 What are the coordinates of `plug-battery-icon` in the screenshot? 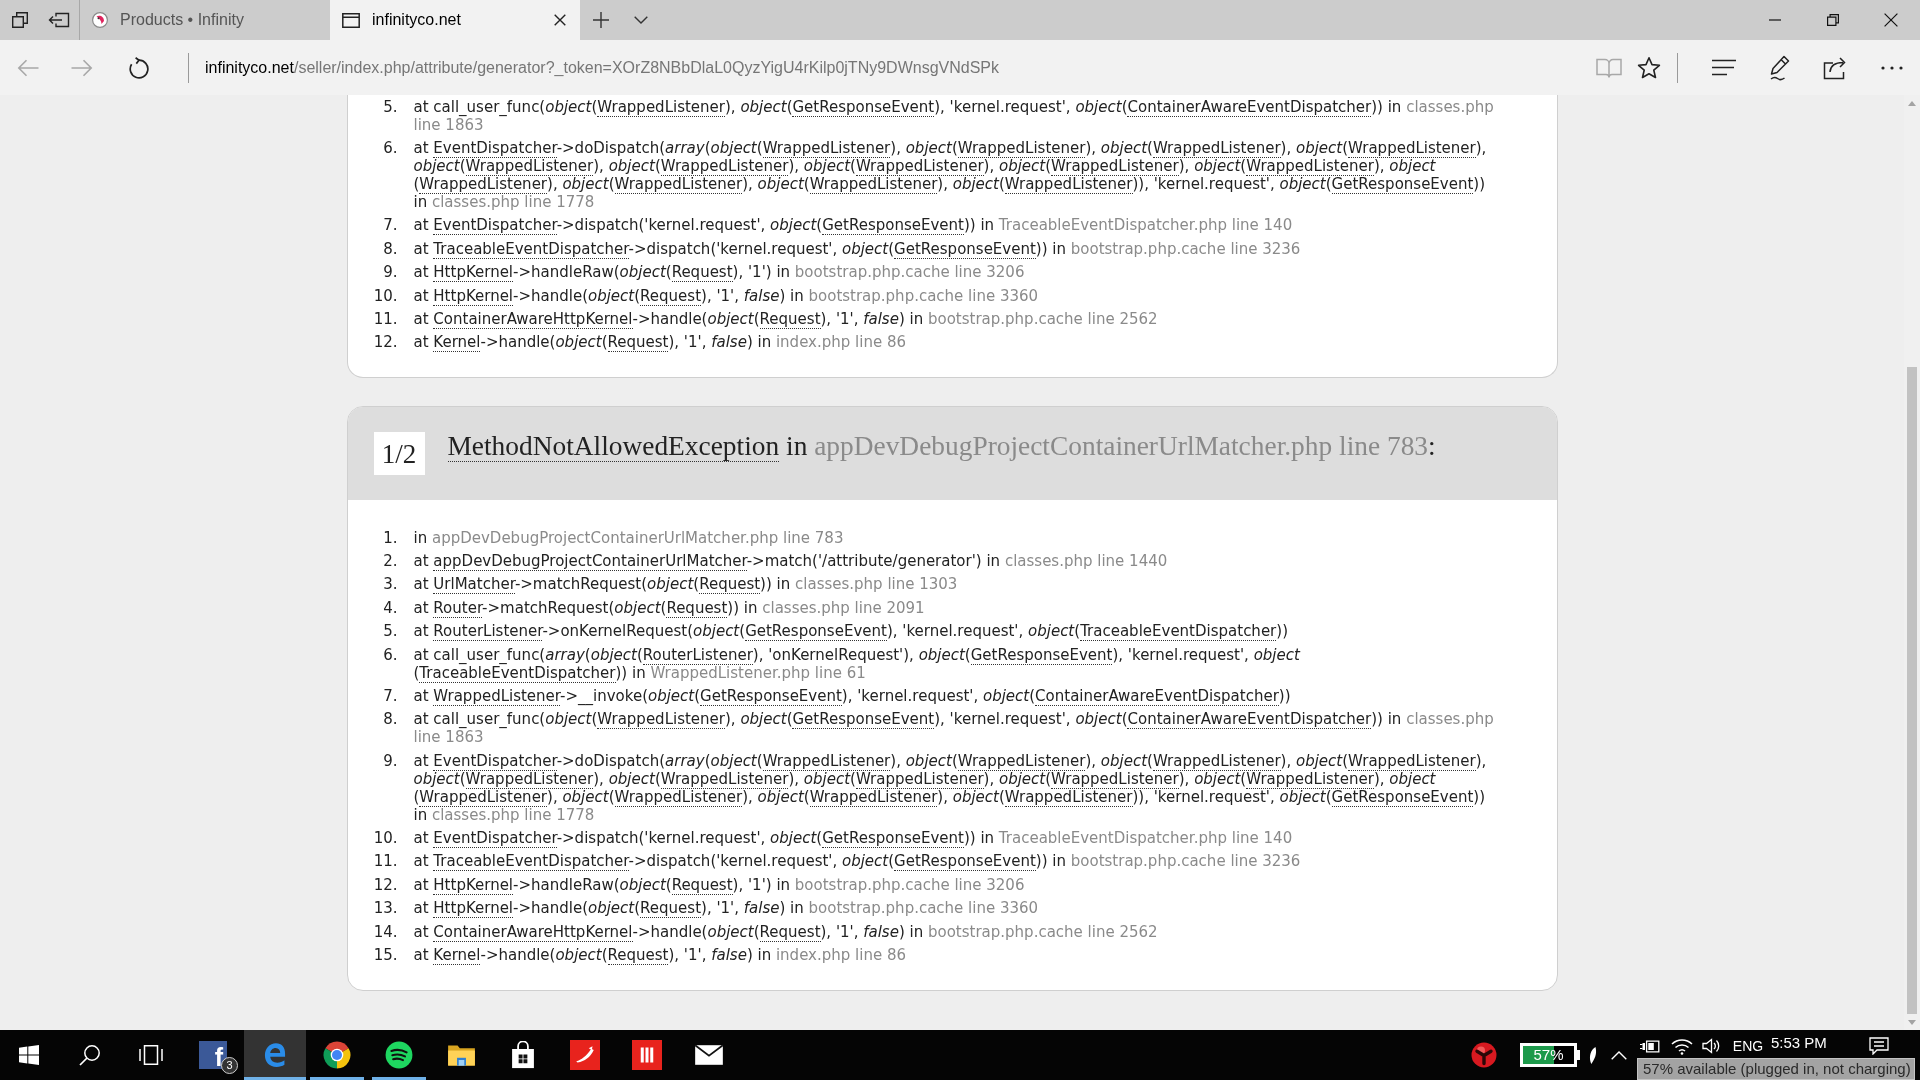 It's located at (1650, 1046).